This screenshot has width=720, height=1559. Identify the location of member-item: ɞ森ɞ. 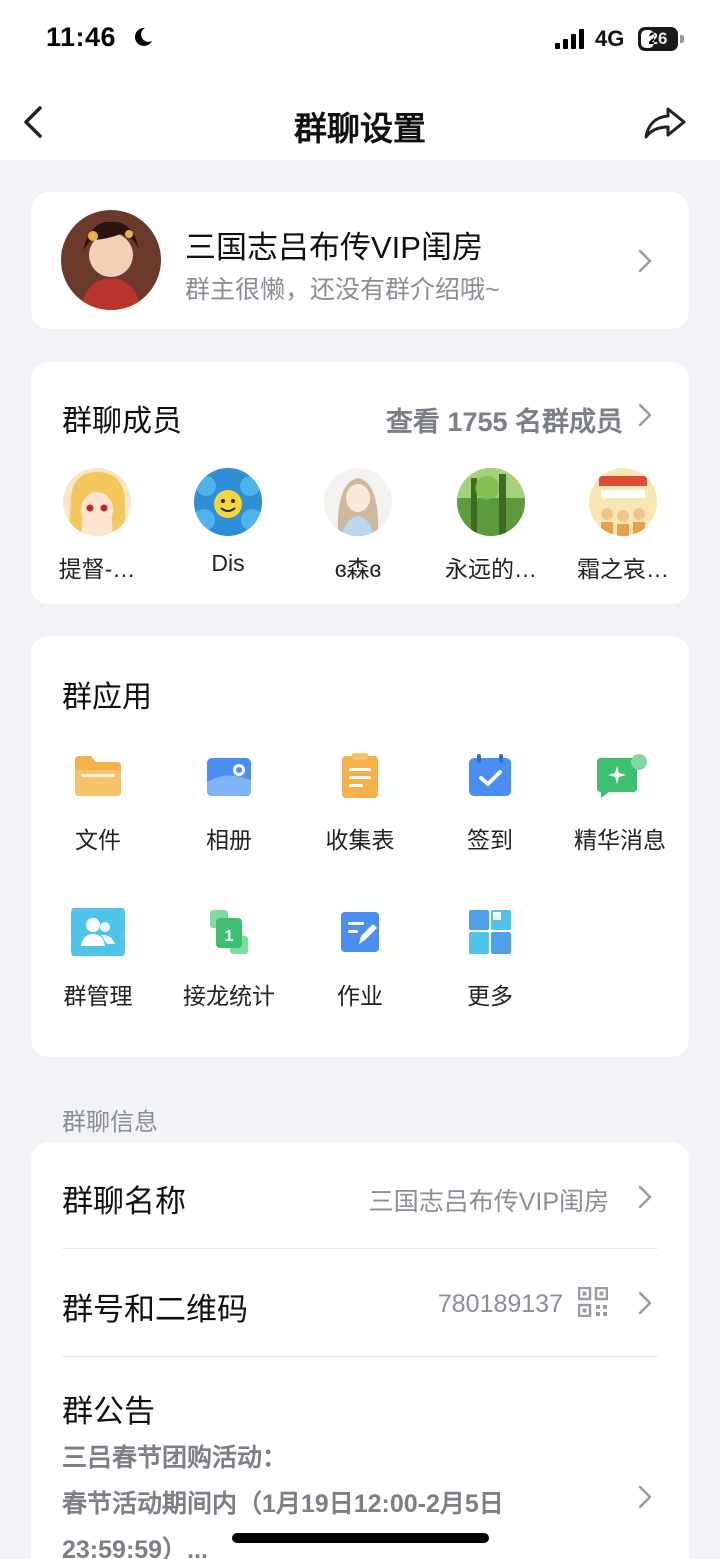
(358, 526).